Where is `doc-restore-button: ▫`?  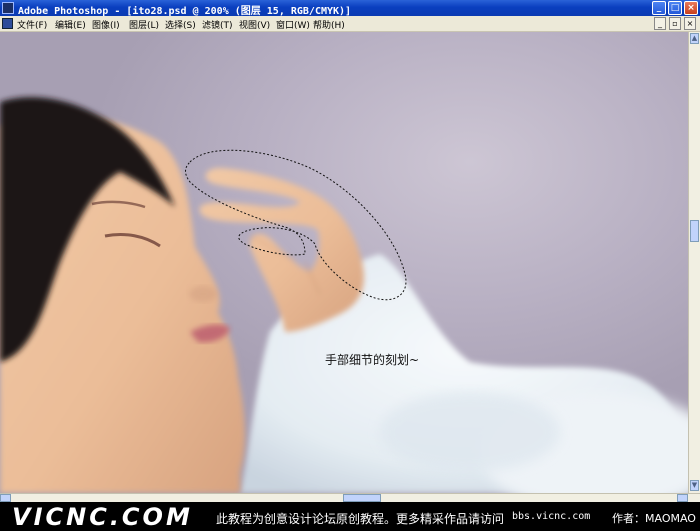 doc-restore-button: ▫ is located at coordinates (675, 23).